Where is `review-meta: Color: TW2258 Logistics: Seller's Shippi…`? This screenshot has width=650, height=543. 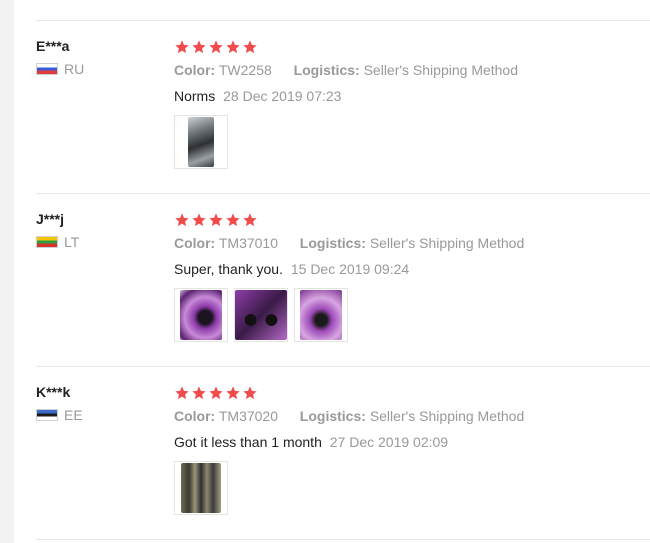
review-meta: Color: TW2258 Logistics: Seller's Shippi… is located at coordinates (409, 70).